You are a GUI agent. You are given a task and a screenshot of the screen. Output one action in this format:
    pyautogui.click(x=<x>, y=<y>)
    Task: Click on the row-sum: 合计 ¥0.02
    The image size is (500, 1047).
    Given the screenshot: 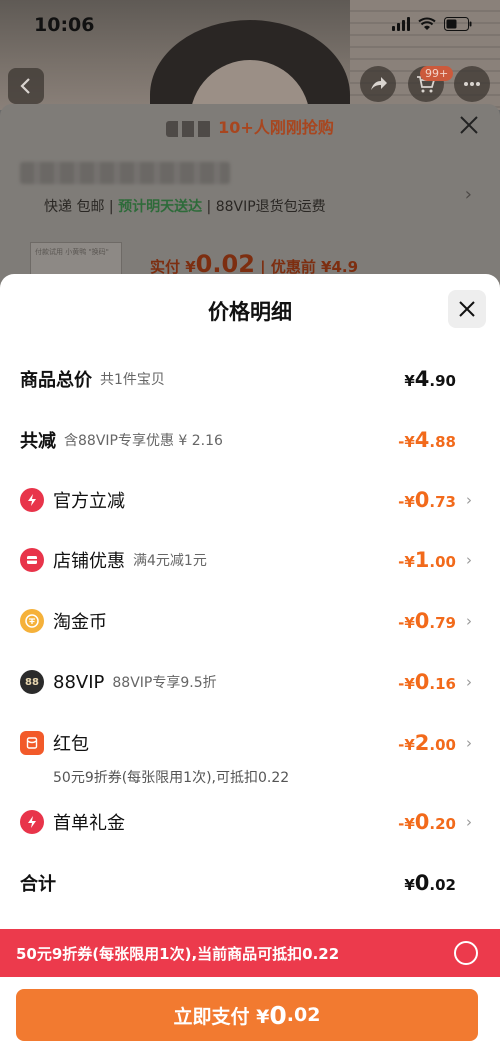 What is the action you would take?
    pyautogui.click(x=250, y=883)
    